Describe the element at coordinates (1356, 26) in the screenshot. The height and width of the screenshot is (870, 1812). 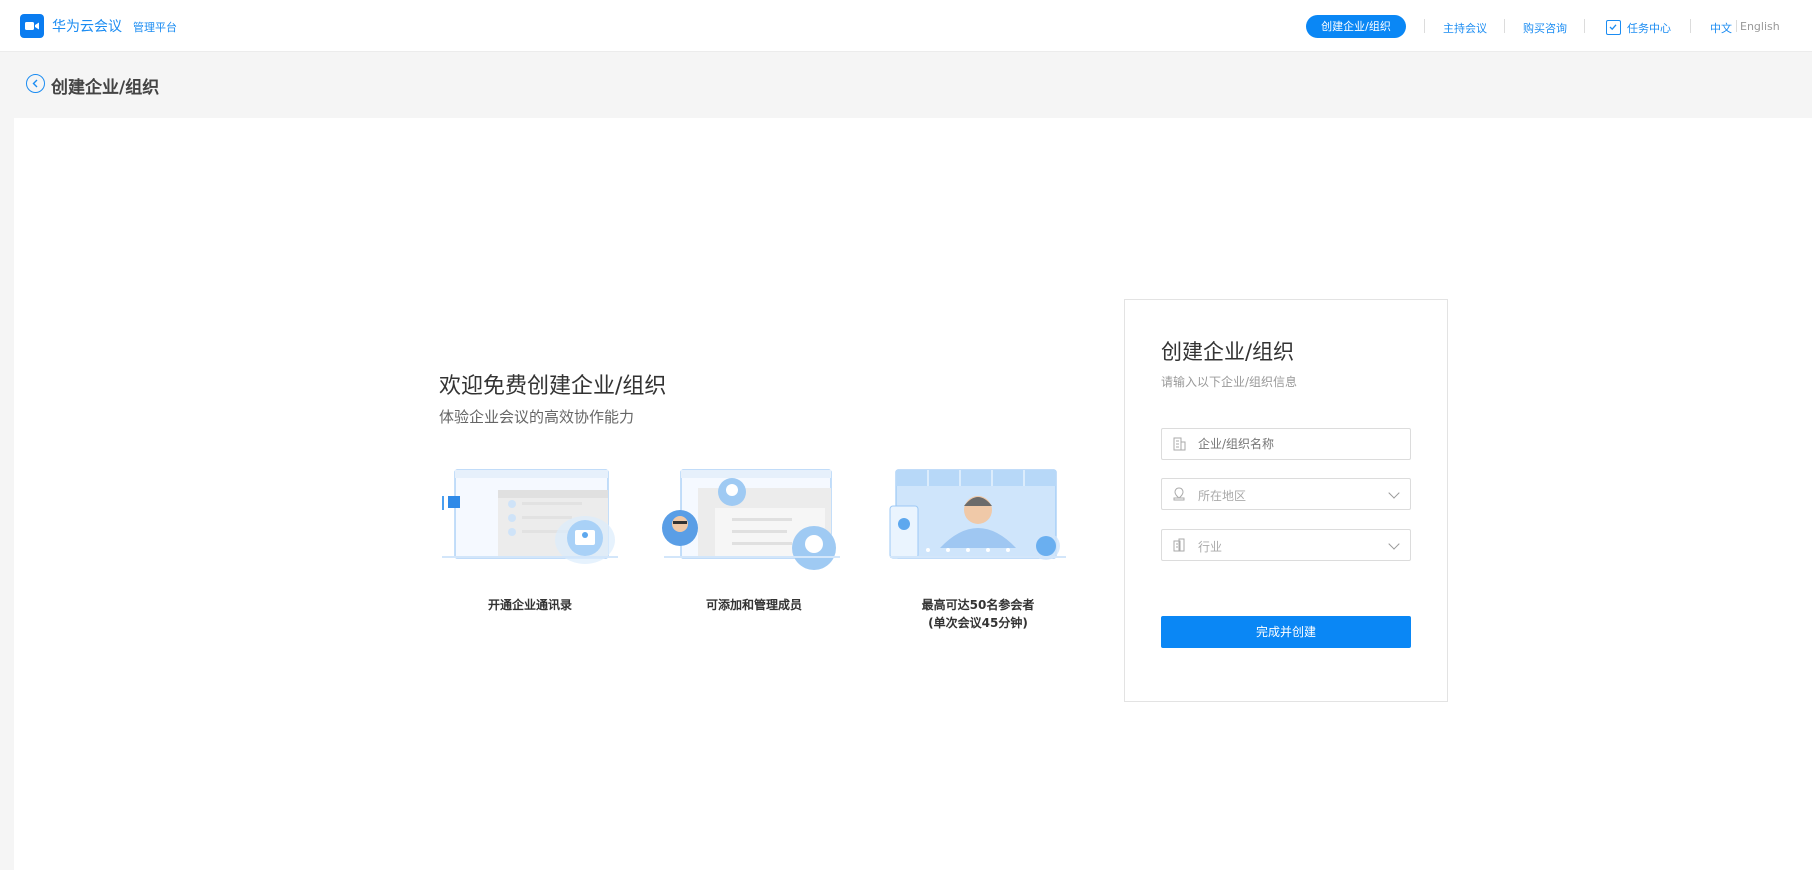
I see `nav-create-org-button: 创建企业/组织` at that location.